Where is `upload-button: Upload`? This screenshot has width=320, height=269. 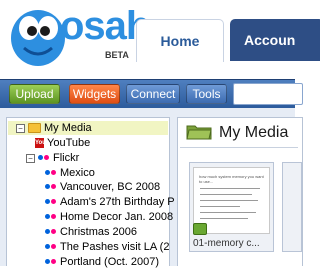 upload-button: Upload is located at coordinates (34, 94).